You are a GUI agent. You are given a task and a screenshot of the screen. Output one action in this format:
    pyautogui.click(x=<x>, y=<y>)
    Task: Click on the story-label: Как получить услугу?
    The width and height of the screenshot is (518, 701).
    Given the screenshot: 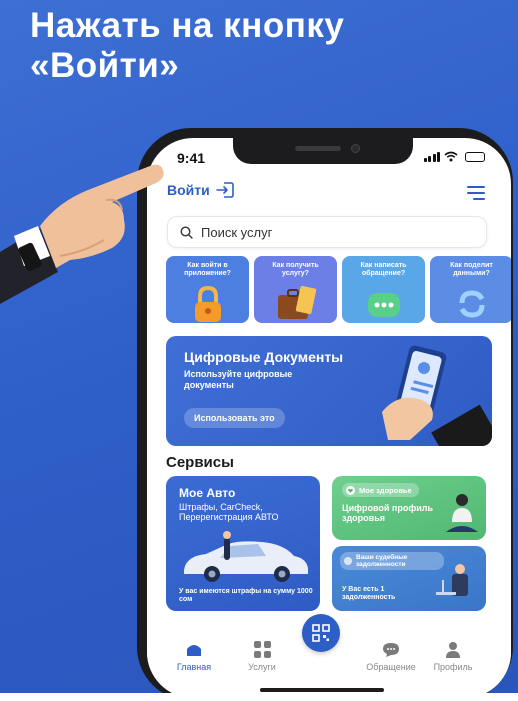 What is the action you would take?
    pyautogui.click(x=295, y=269)
    